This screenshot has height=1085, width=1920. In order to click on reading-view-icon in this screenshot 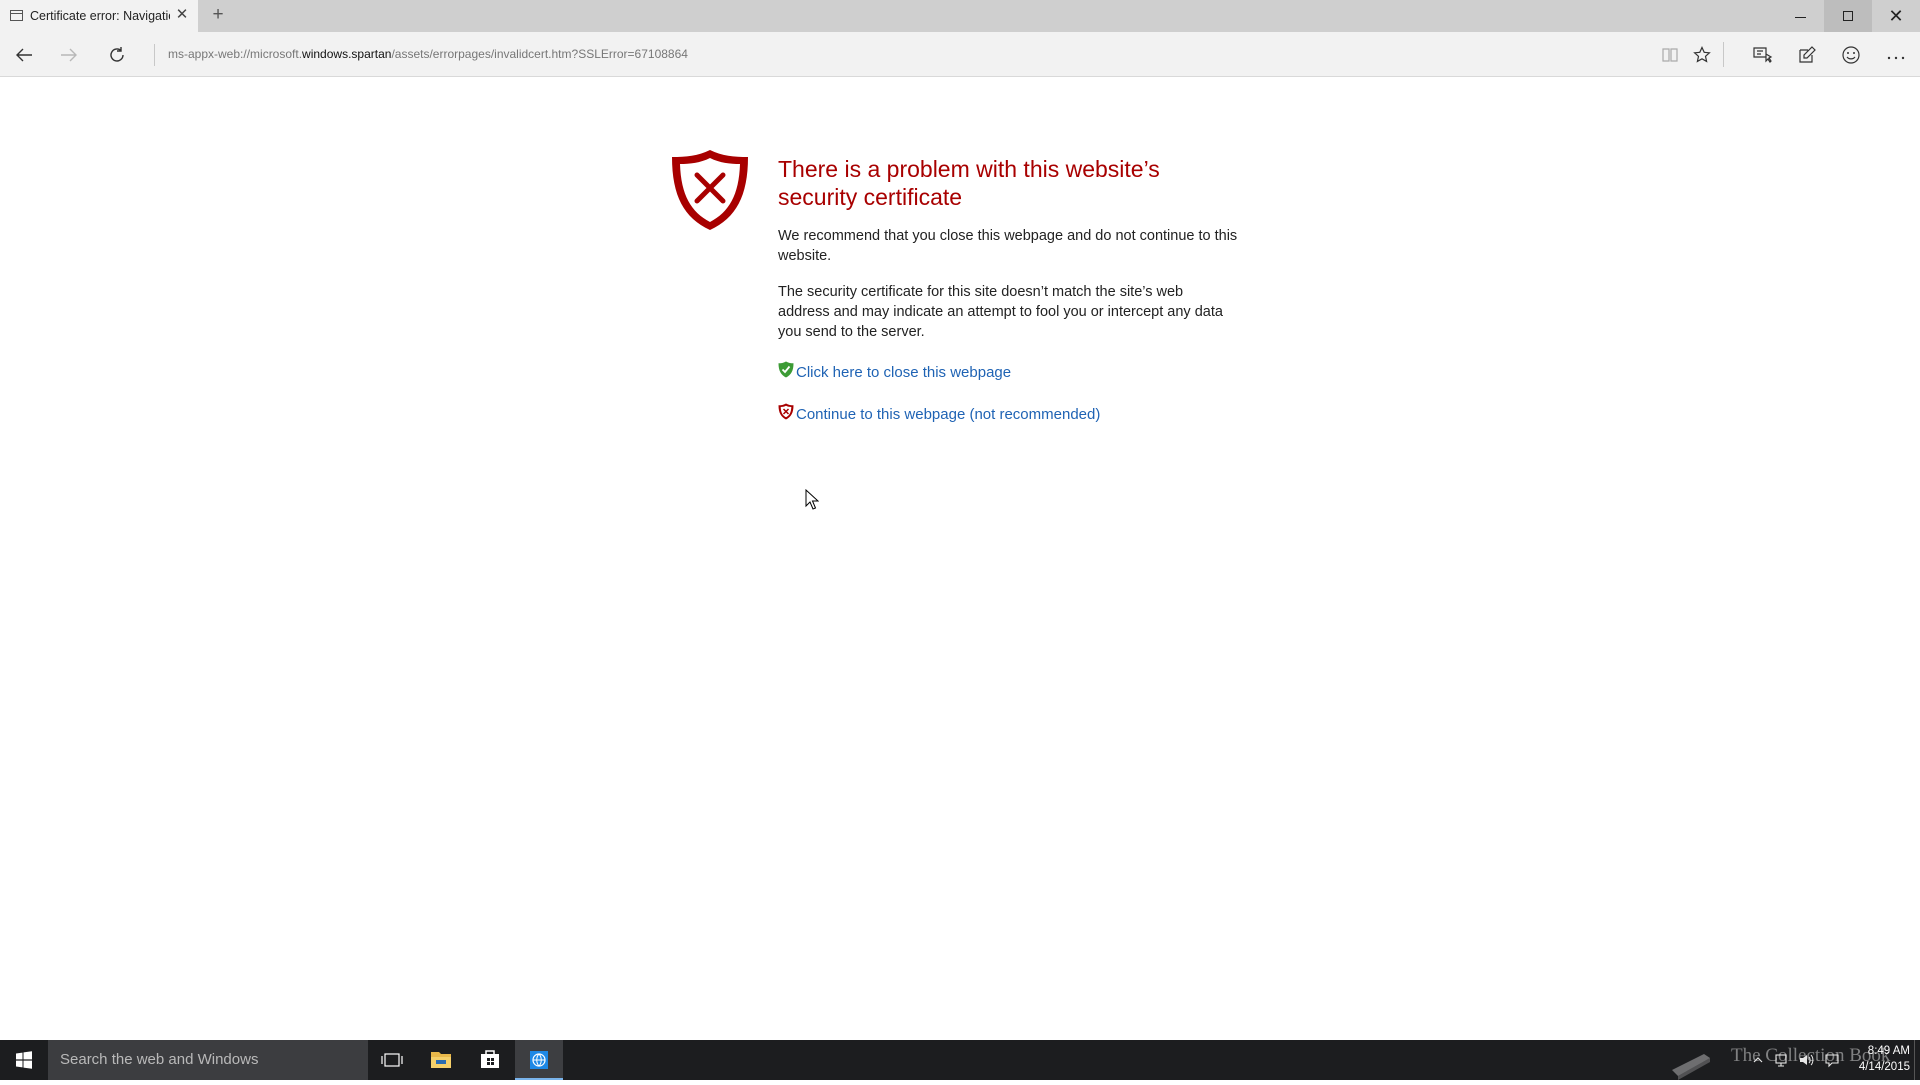, I will do `click(1670, 55)`.